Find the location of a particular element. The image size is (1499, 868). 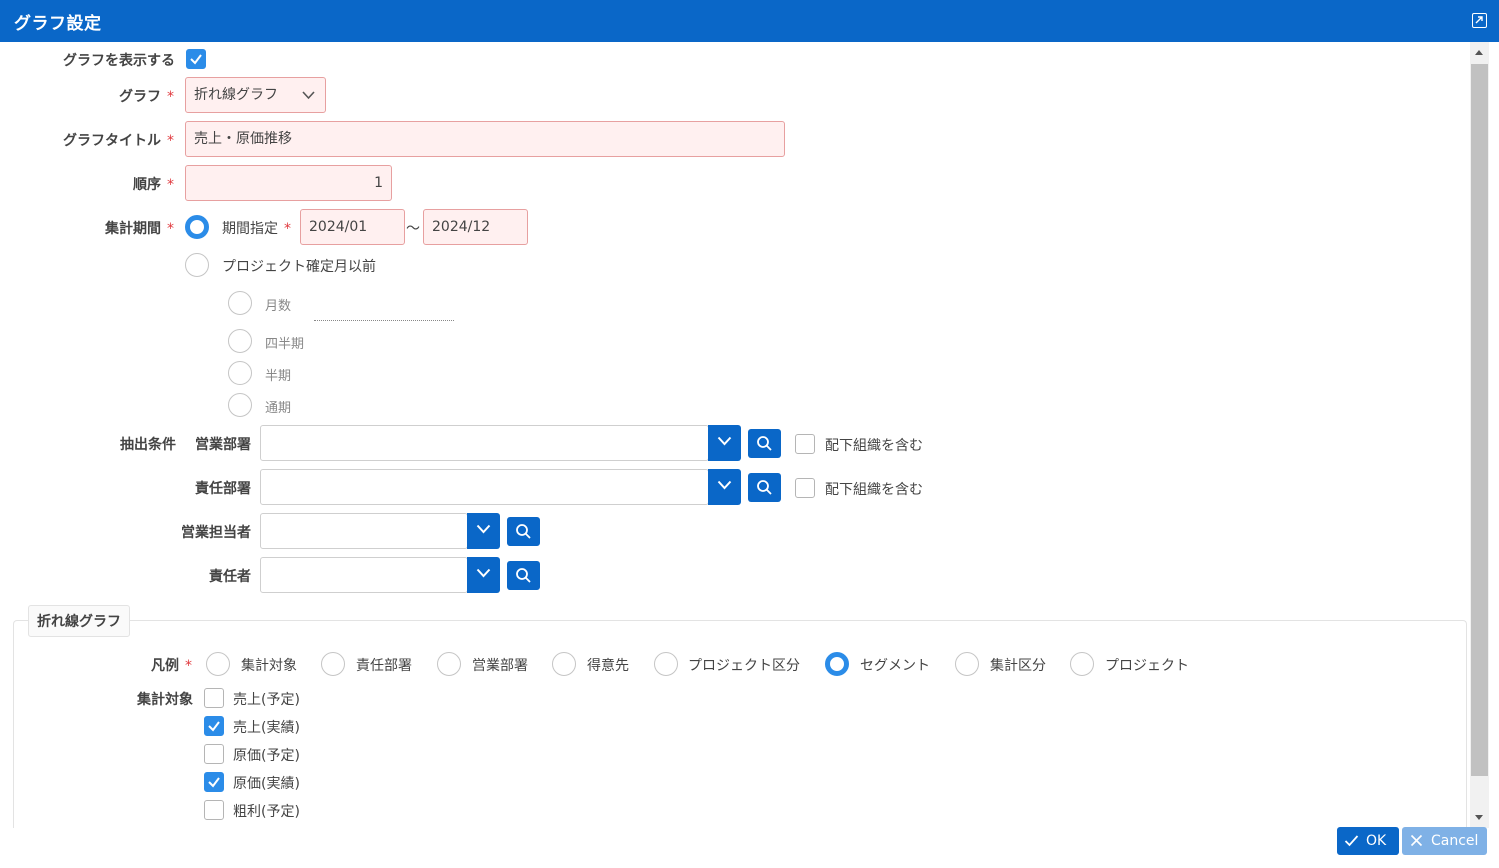

sales-dept-include-sub-label: 配下組織を含む is located at coordinates (874, 446).